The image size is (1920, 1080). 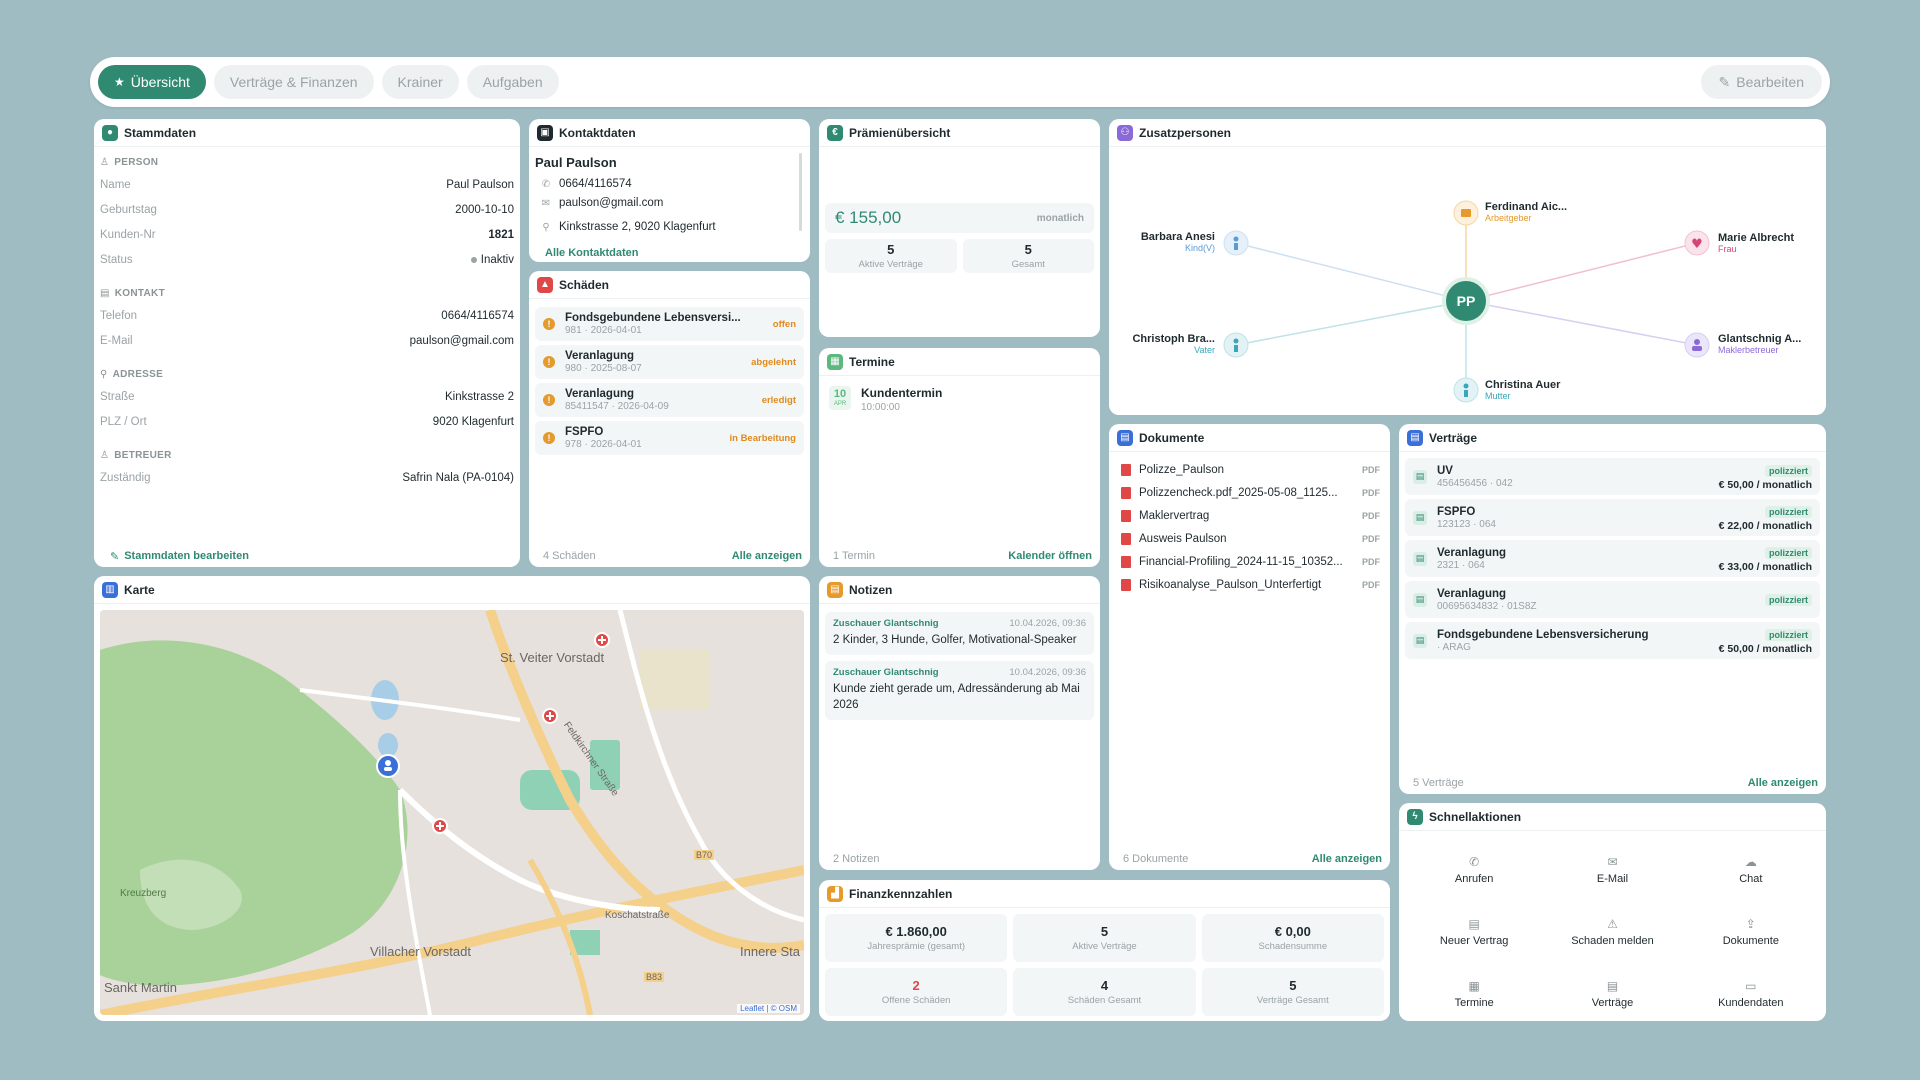 What do you see at coordinates (1445, 470) in the screenshot?
I see `contract-name: UV` at bounding box center [1445, 470].